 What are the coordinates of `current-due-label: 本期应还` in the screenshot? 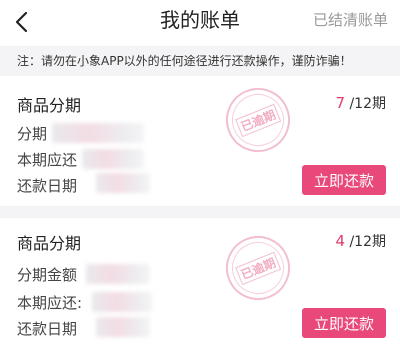 It's located at (47, 160).